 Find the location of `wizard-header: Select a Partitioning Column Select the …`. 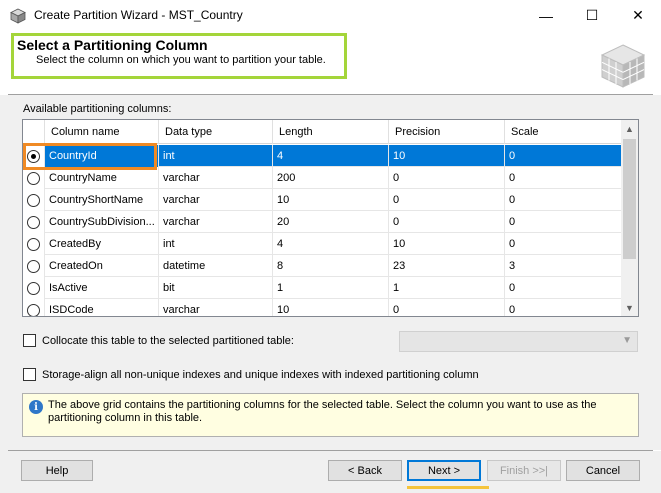

wizard-header: Select a Partitioning Column Select the … is located at coordinates (334, 62).